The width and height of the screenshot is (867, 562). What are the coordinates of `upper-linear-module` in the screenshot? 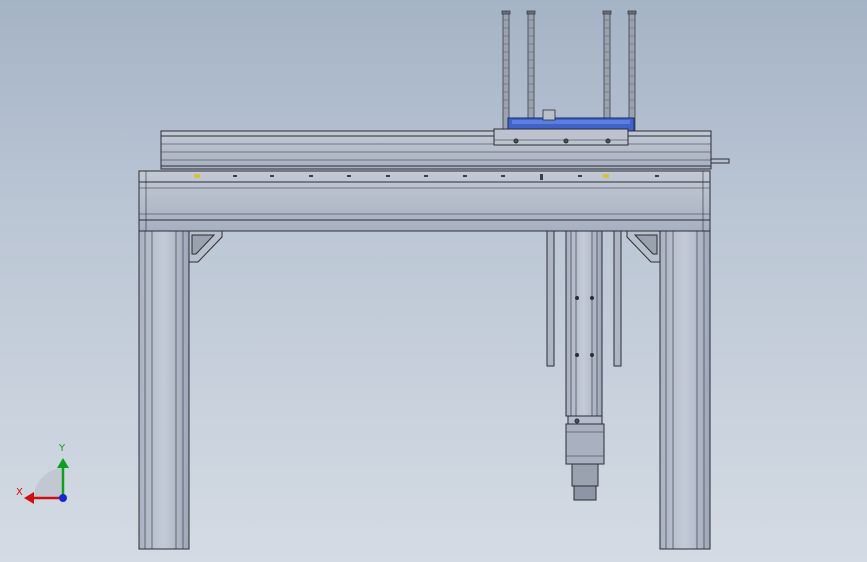 It's located at (445, 149).